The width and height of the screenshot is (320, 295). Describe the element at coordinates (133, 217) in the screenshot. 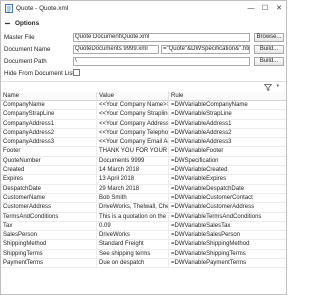

I see `cell-value: This is a quotation on the g` at that location.